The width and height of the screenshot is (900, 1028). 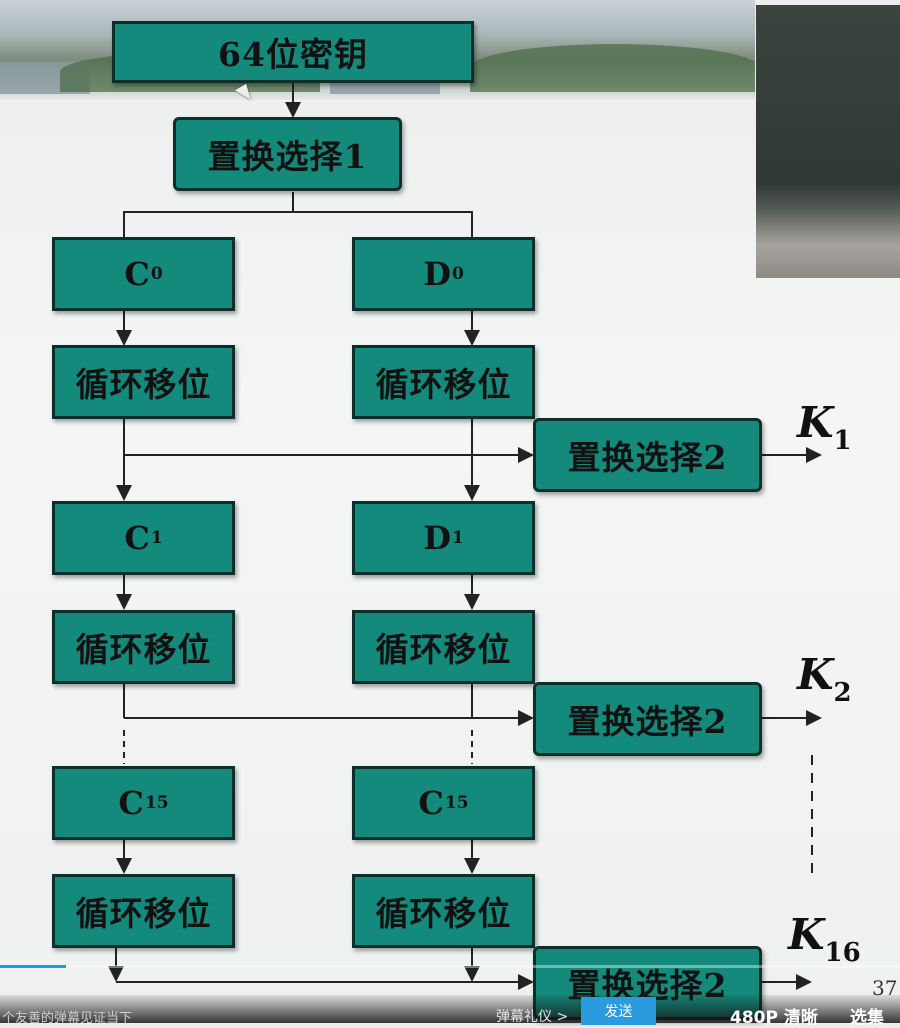 I want to click on rotate-d-1-label: 循环移位, so click(x=443, y=384).